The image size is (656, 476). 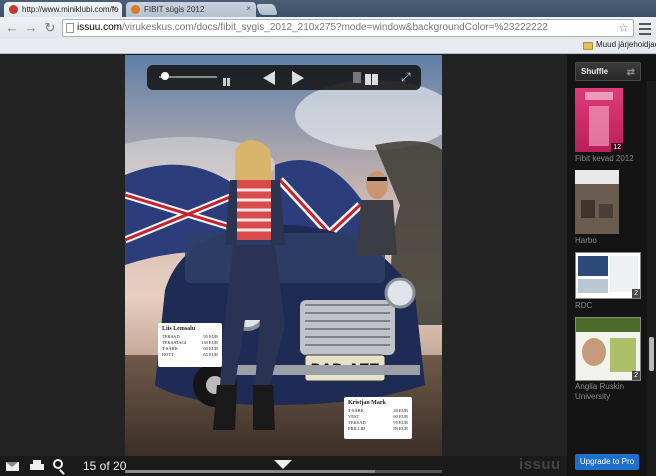 What do you see at coordinates (367, 403) in the screenshot?
I see `card-name: Kristjan Mark` at bounding box center [367, 403].